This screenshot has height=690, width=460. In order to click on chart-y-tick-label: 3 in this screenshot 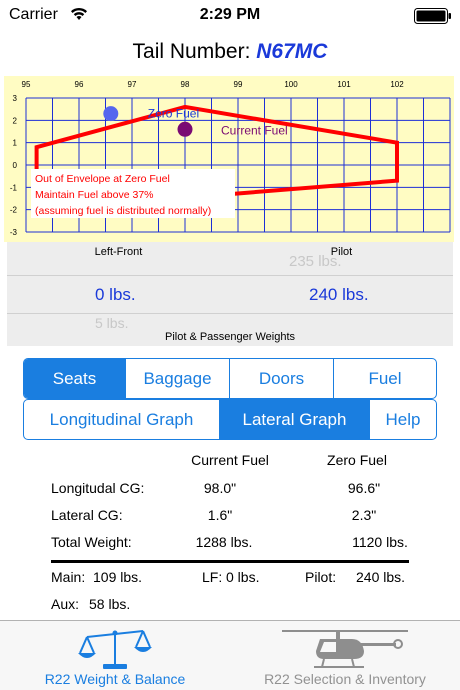, I will do `click(15, 98)`.